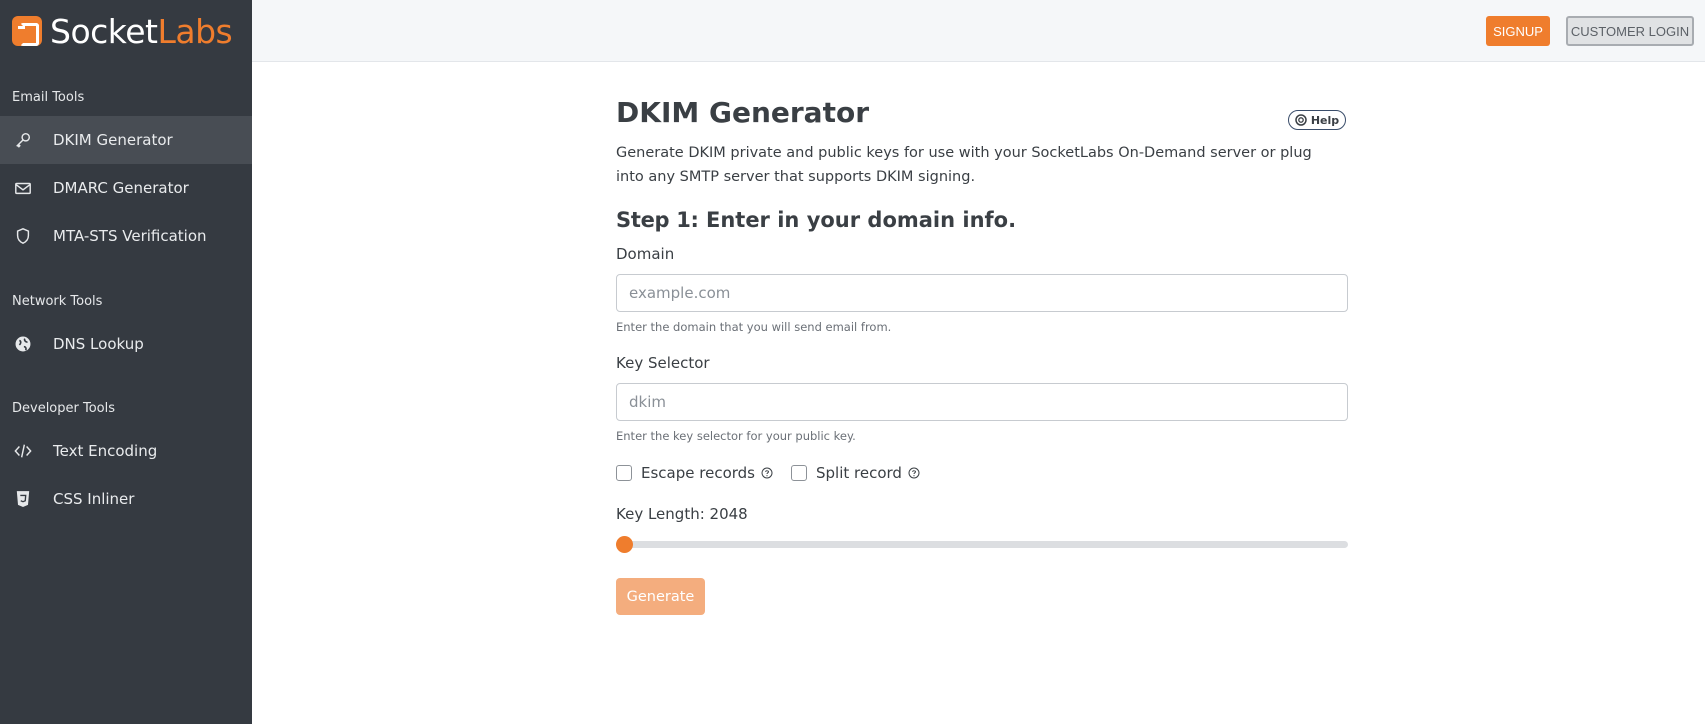 This screenshot has width=1705, height=724. Describe the element at coordinates (798, 473) in the screenshot. I see `split-record-checkbox` at that location.